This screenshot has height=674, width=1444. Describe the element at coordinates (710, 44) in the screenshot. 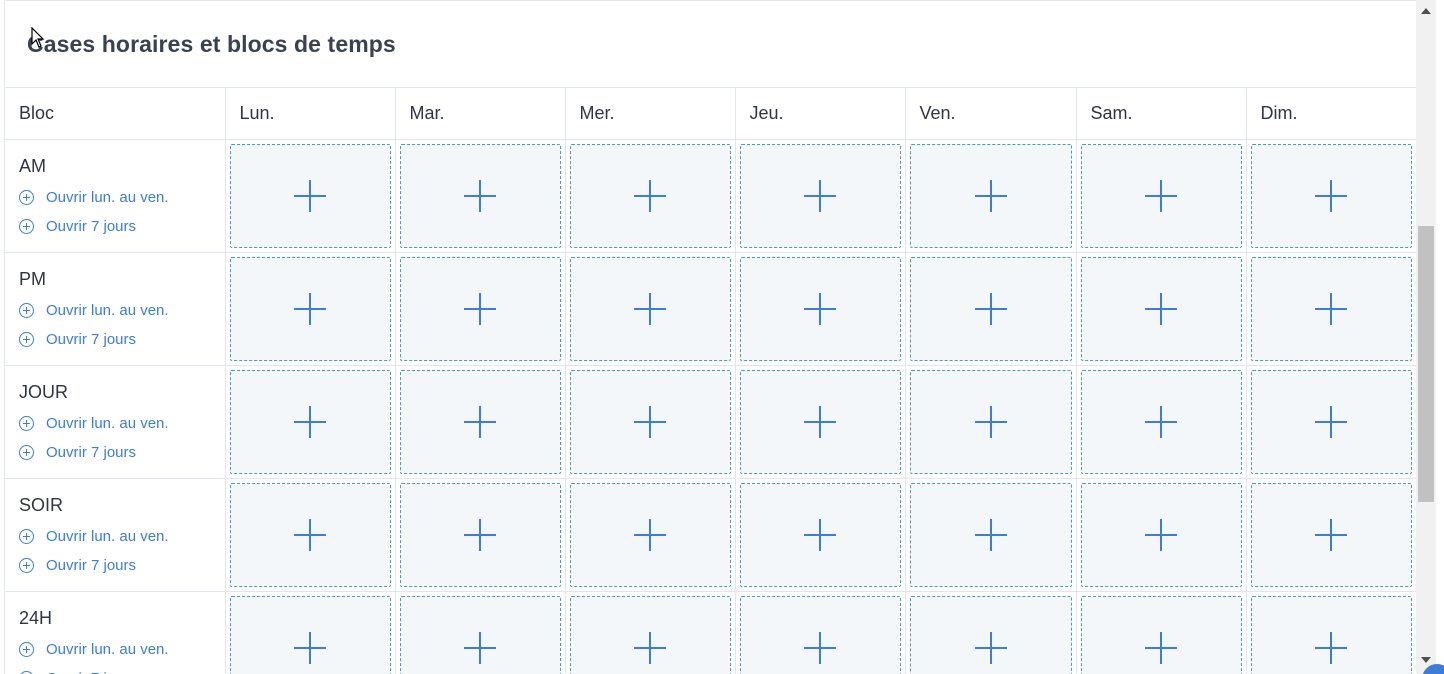

I see `panel-header: Cases horaires et blocs de temps` at that location.